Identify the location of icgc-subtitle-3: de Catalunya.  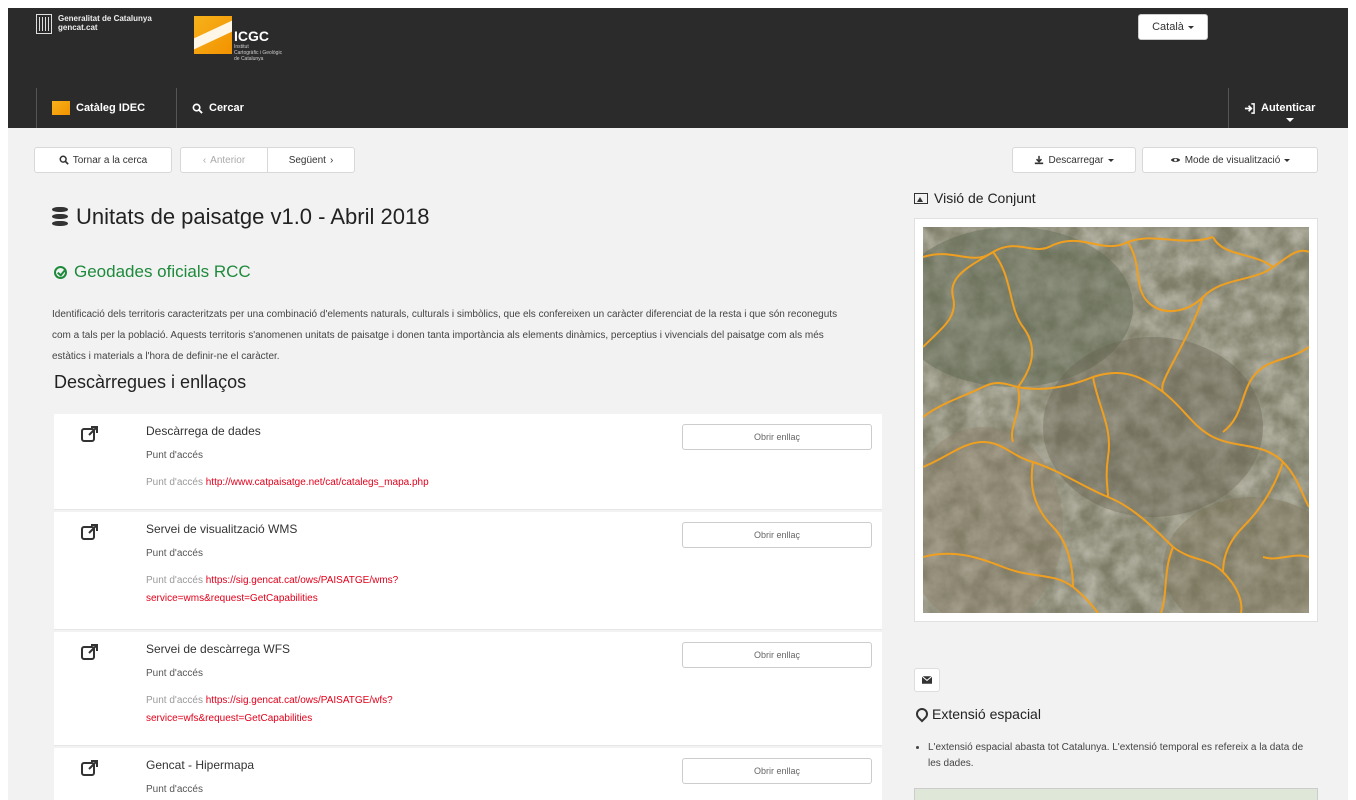
(249, 59).